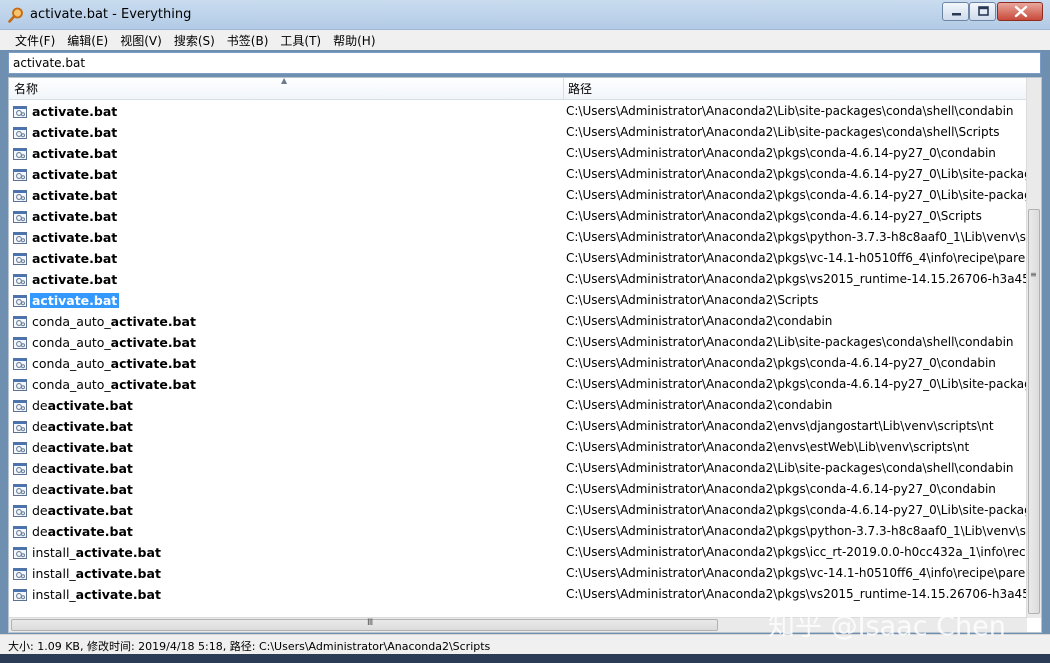 The width and height of the screenshot is (1050, 663). I want to click on menu-file: 文件(F), so click(35, 40).